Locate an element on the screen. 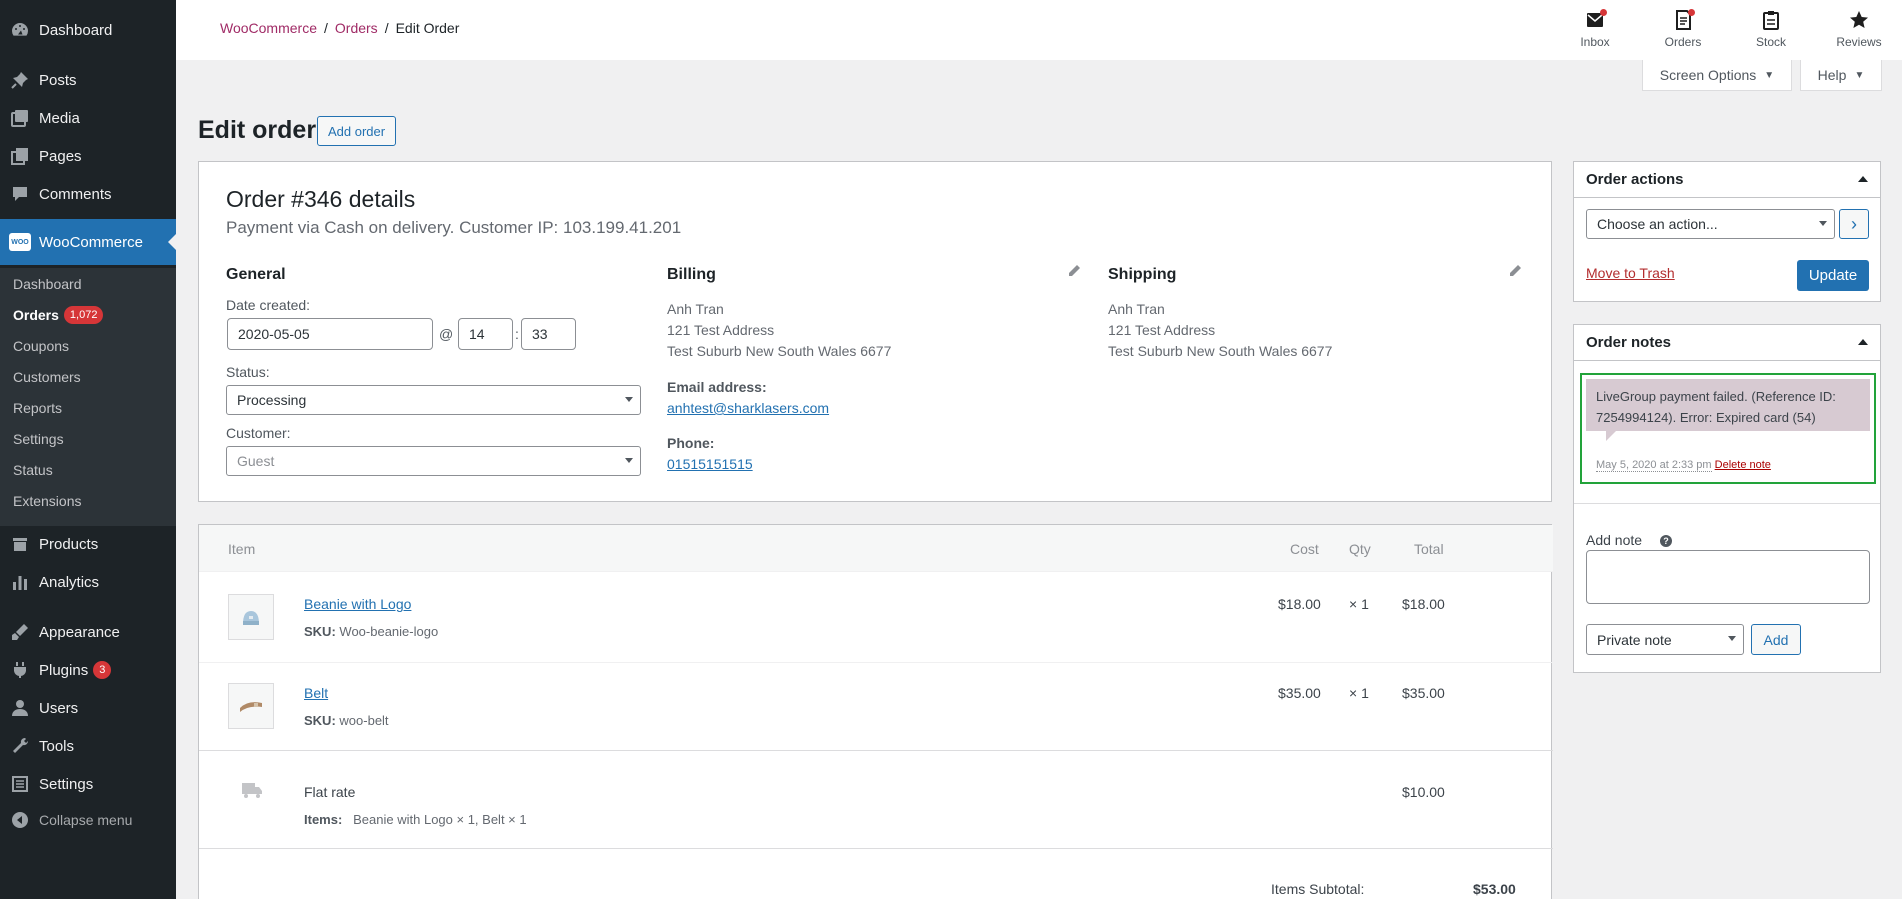  breadcrumb-orders: Orders is located at coordinates (356, 28).